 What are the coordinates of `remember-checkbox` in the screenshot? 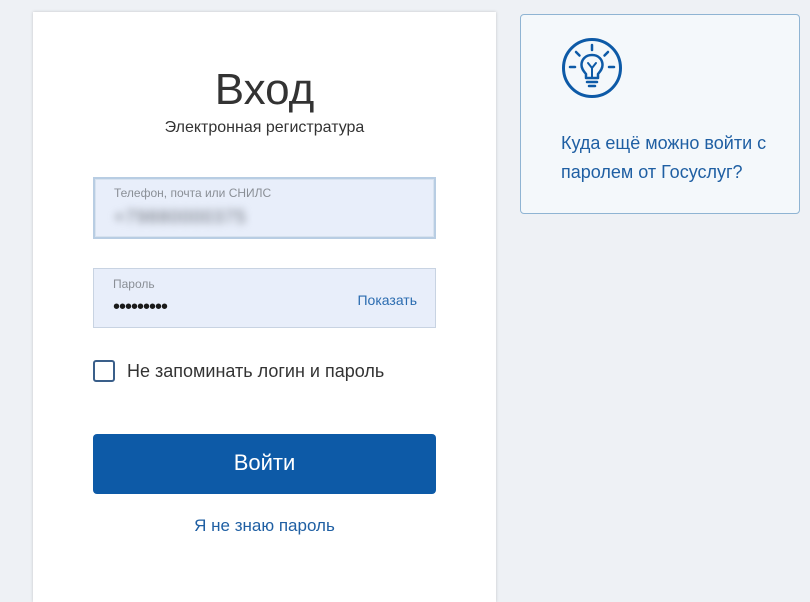 It's located at (104, 371).